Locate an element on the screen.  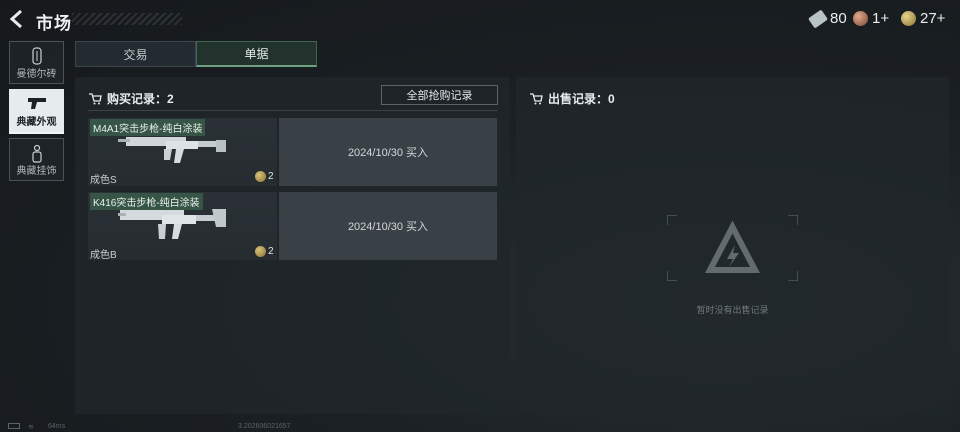
rifle-image is located at coordinates (172, 150).